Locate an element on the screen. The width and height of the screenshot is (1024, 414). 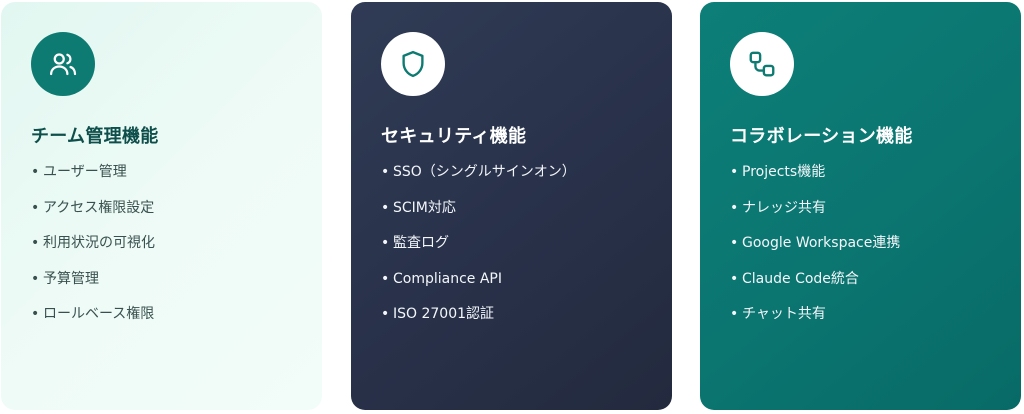
list-item: • Claude Code統合 is located at coordinates (875, 287).